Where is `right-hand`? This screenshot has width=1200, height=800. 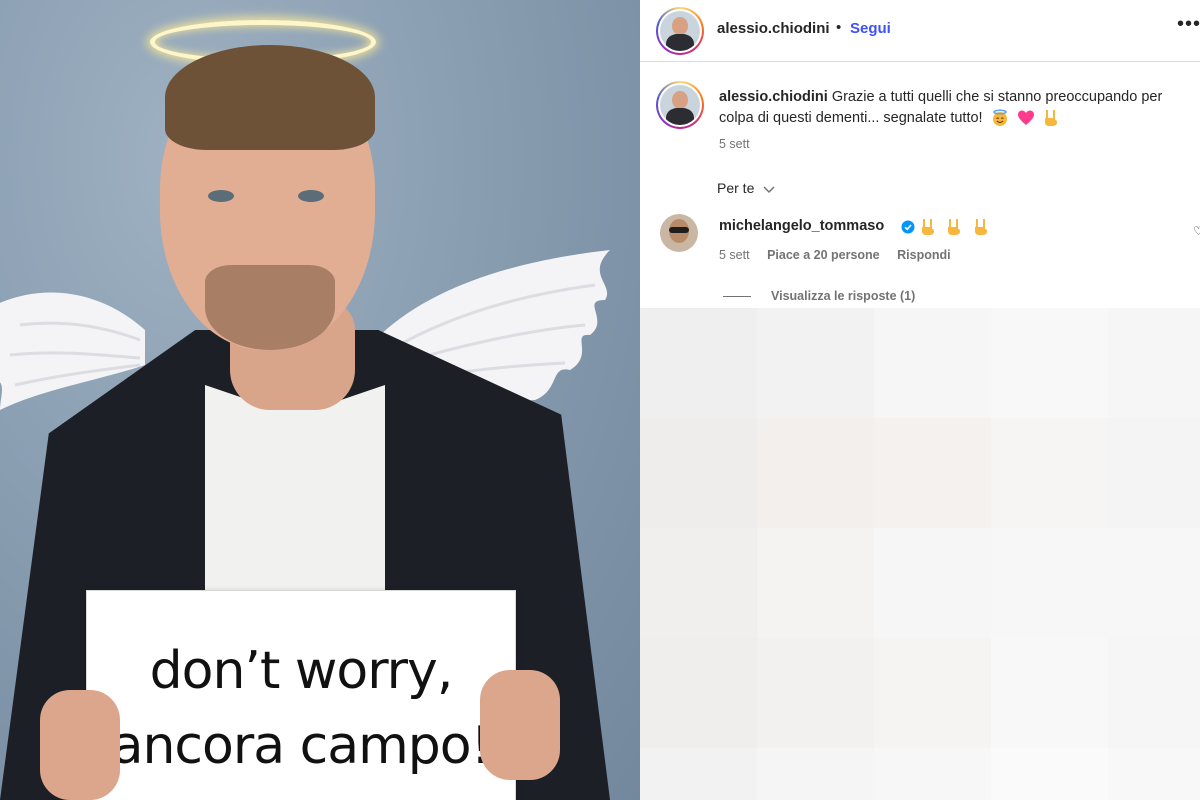 right-hand is located at coordinates (520, 725).